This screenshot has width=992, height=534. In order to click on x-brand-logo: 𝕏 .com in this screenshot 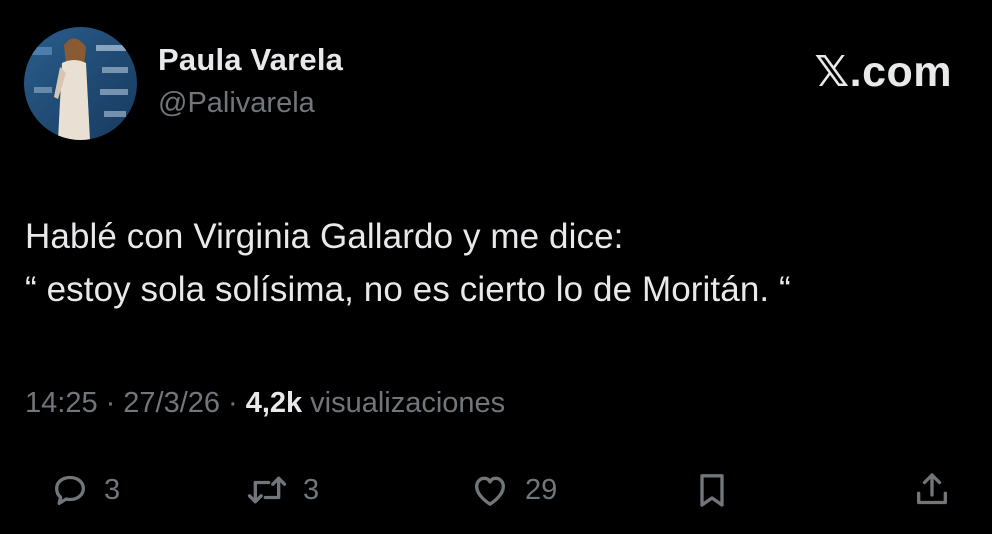, I will do `click(883, 72)`.